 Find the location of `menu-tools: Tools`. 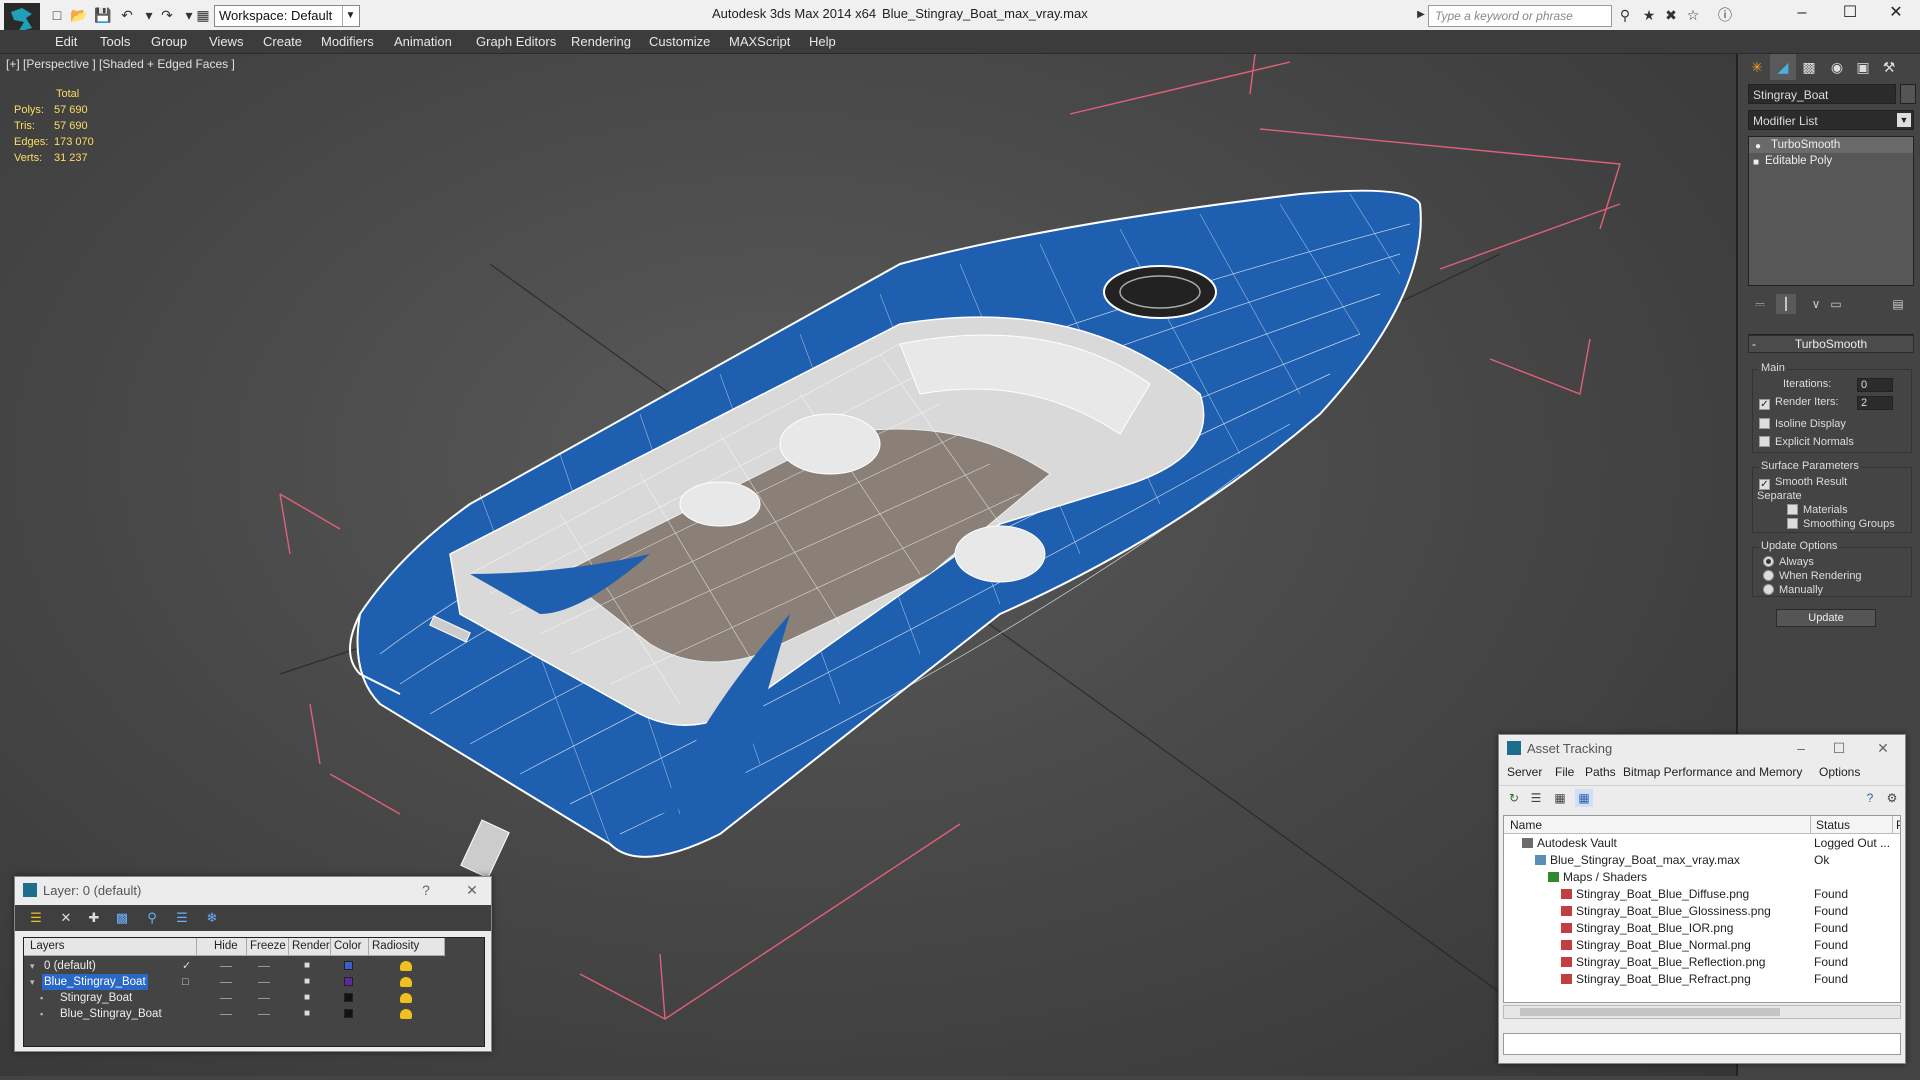

menu-tools: Tools is located at coordinates (115, 41).